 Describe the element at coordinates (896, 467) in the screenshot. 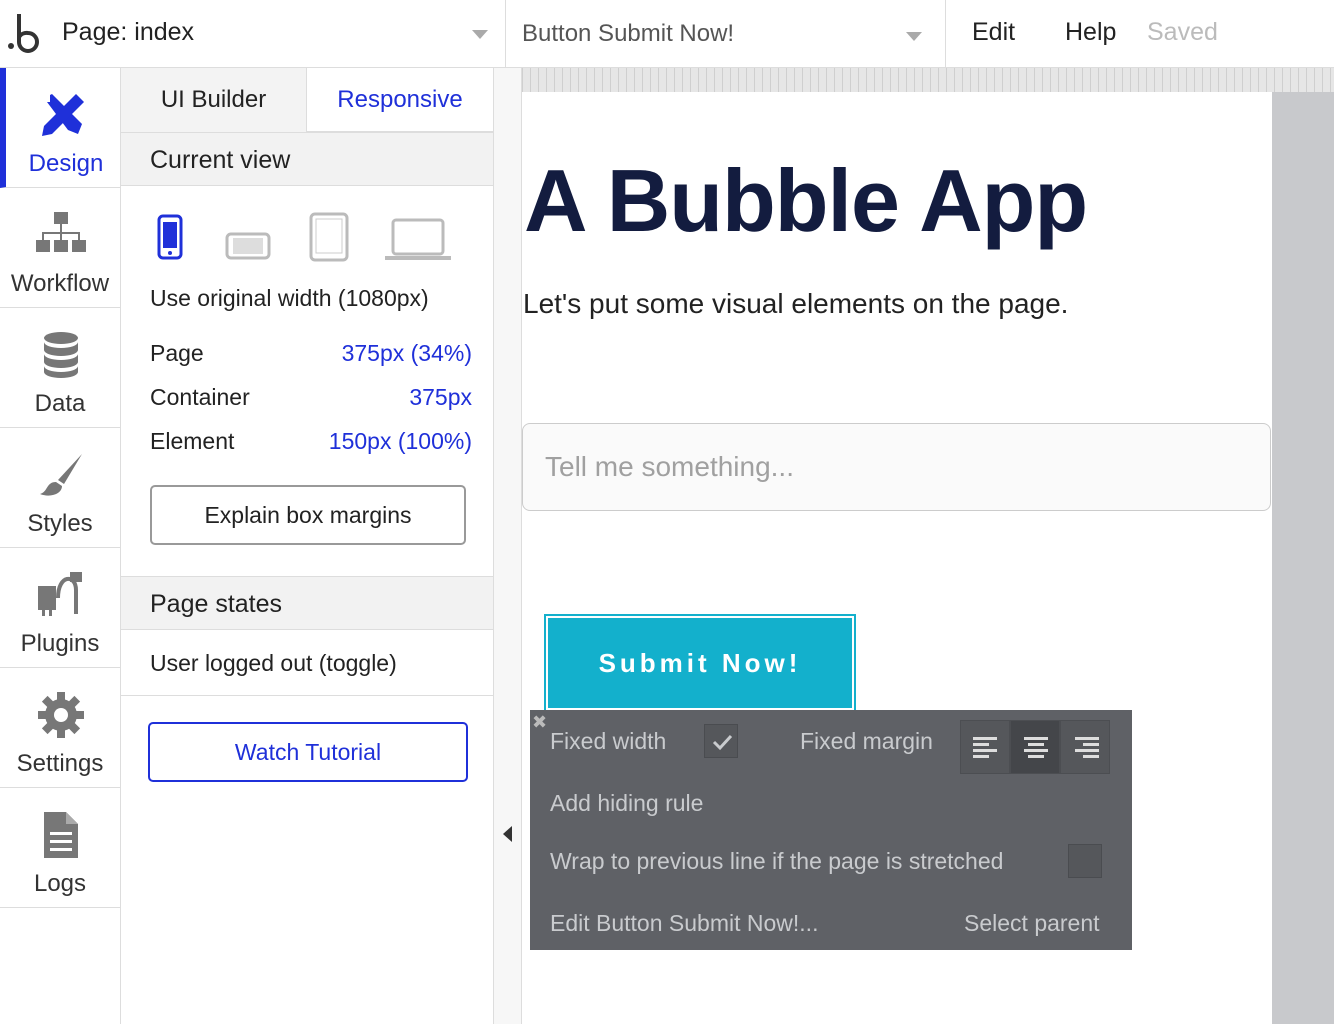

I see `message-input` at that location.